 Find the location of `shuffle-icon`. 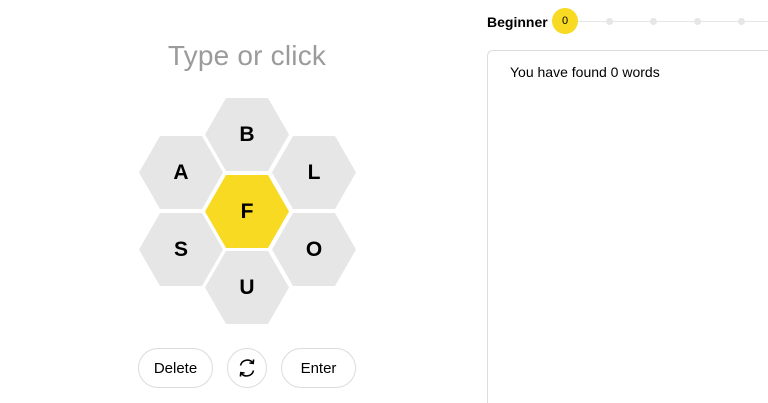

shuffle-icon is located at coordinates (247, 368).